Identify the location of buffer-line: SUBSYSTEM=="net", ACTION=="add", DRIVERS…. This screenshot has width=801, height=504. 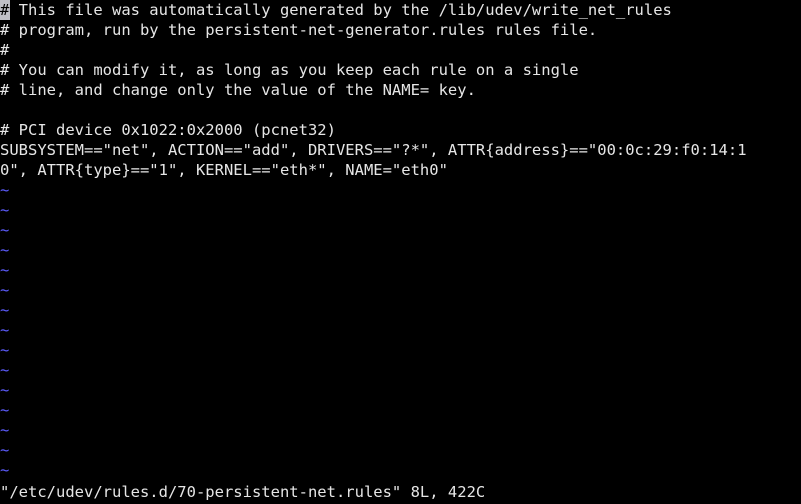
(373, 150).